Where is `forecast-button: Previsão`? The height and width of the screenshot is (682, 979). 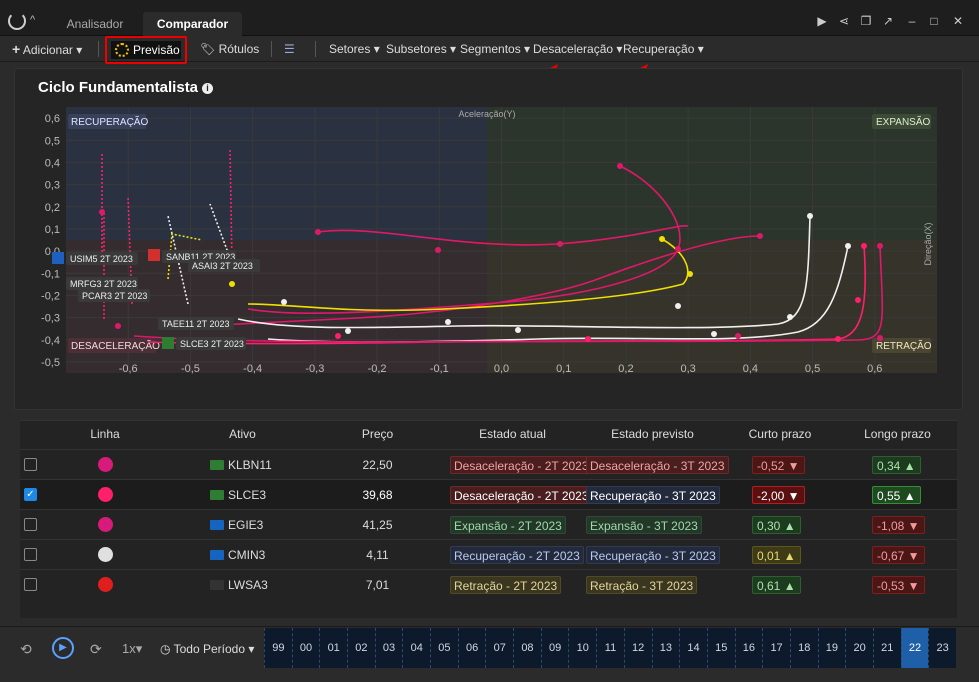 forecast-button: Previsão is located at coordinates (146, 50).